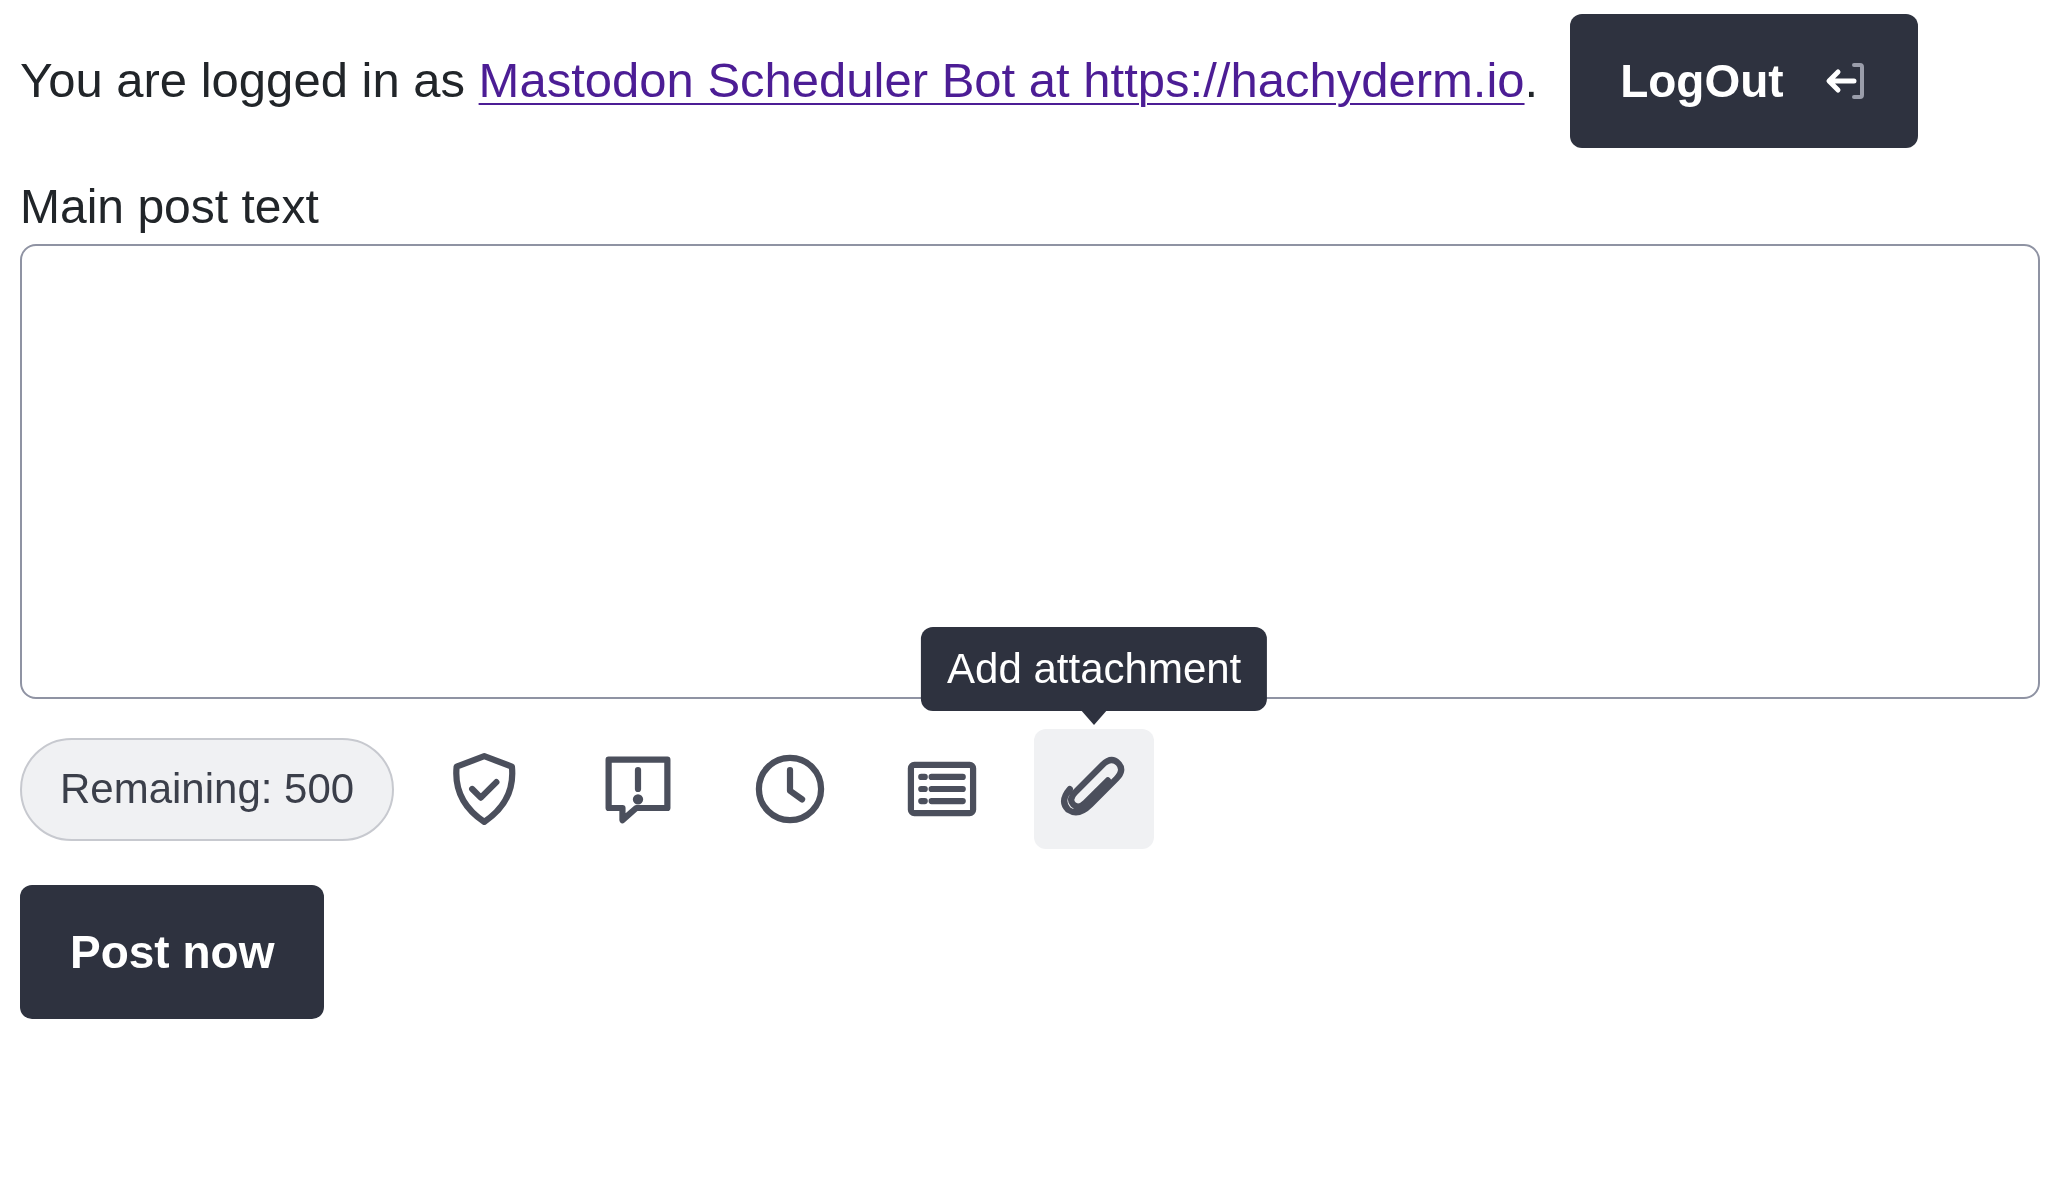 The image size is (2060, 1196). Describe the element at coordinates (170, 207) in the screenshot. I see `field-label: Main post text` at that location.